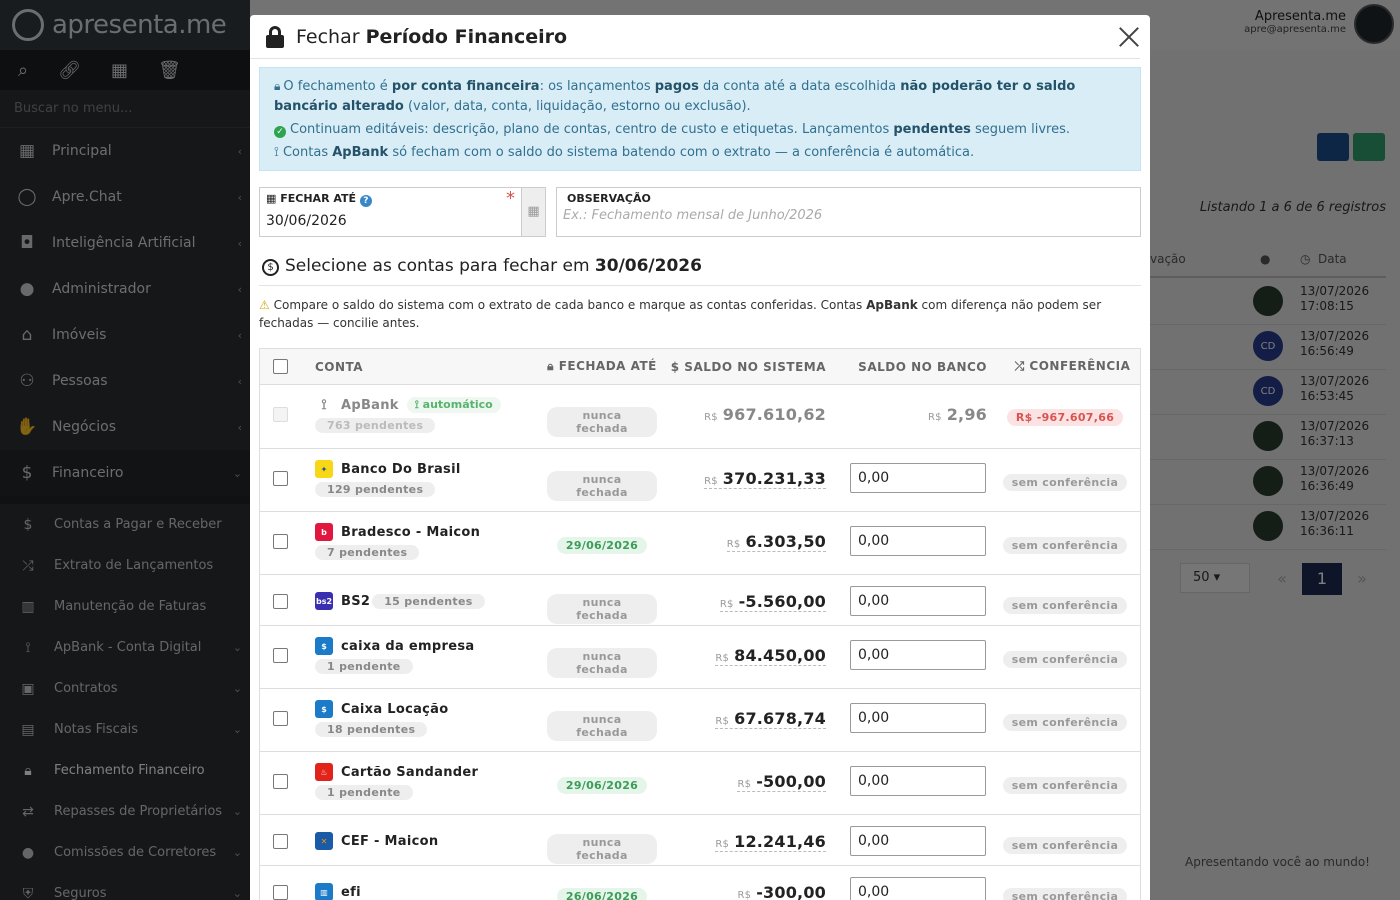 The image size is (1400, 900). I want to click on close-date-field: ▦ FECHAR ATÉ ? * 30/06/2026 ▦, so click(402, 212).